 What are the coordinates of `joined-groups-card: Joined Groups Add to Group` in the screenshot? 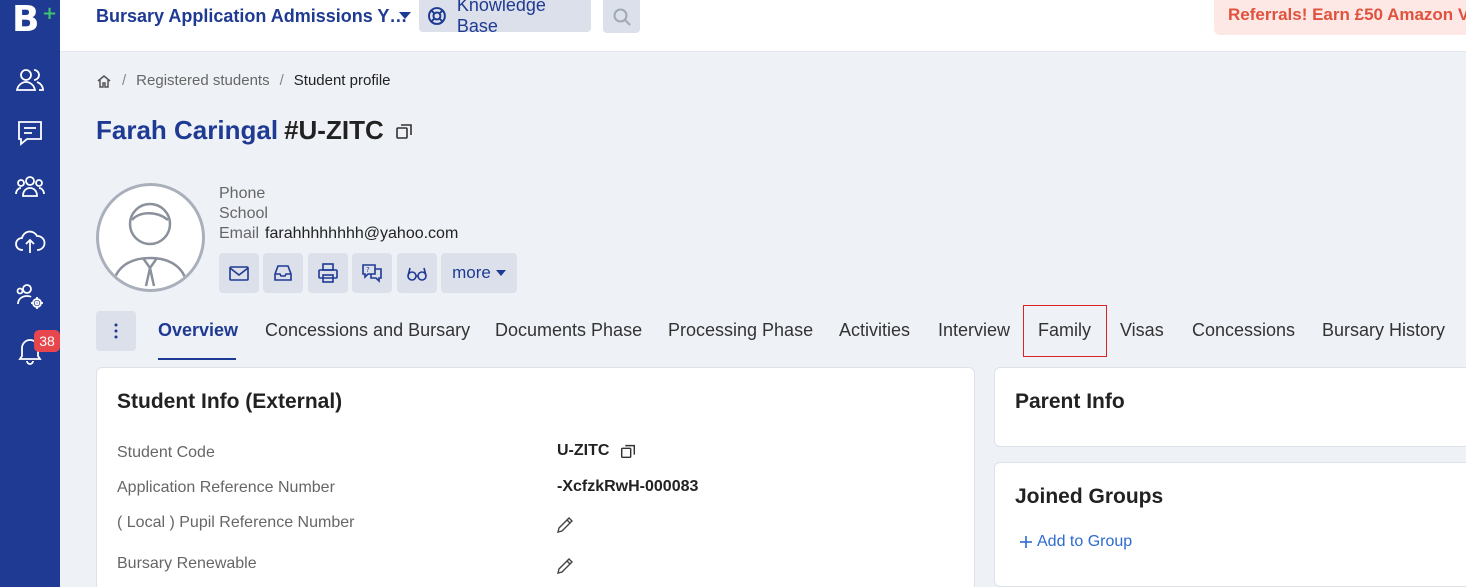 It's located at (1230, 524).